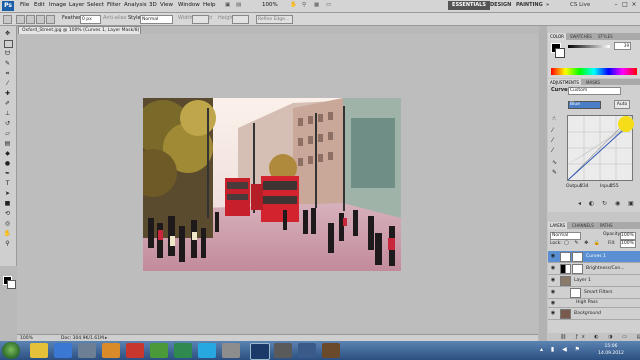  Describe the element at coordinates (590, 5) in the screenshot. I see `cs-live: CS Live` at that location.